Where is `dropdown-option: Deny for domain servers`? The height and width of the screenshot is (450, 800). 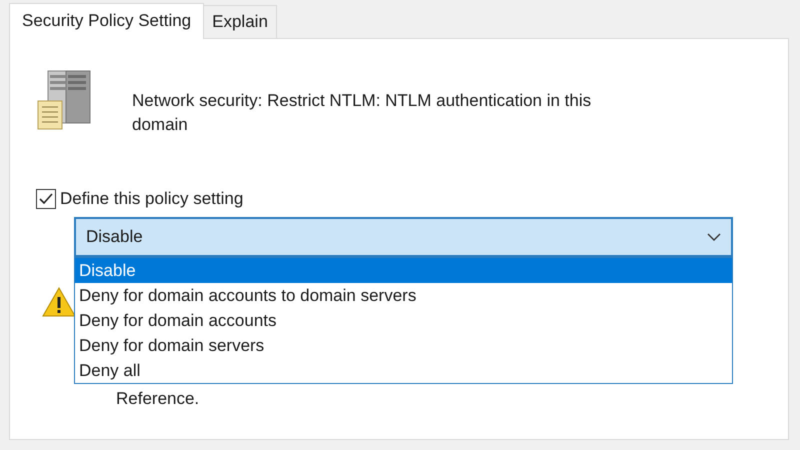
dropdown-option: Deny for domain servers is located at coordinates (403, 345).